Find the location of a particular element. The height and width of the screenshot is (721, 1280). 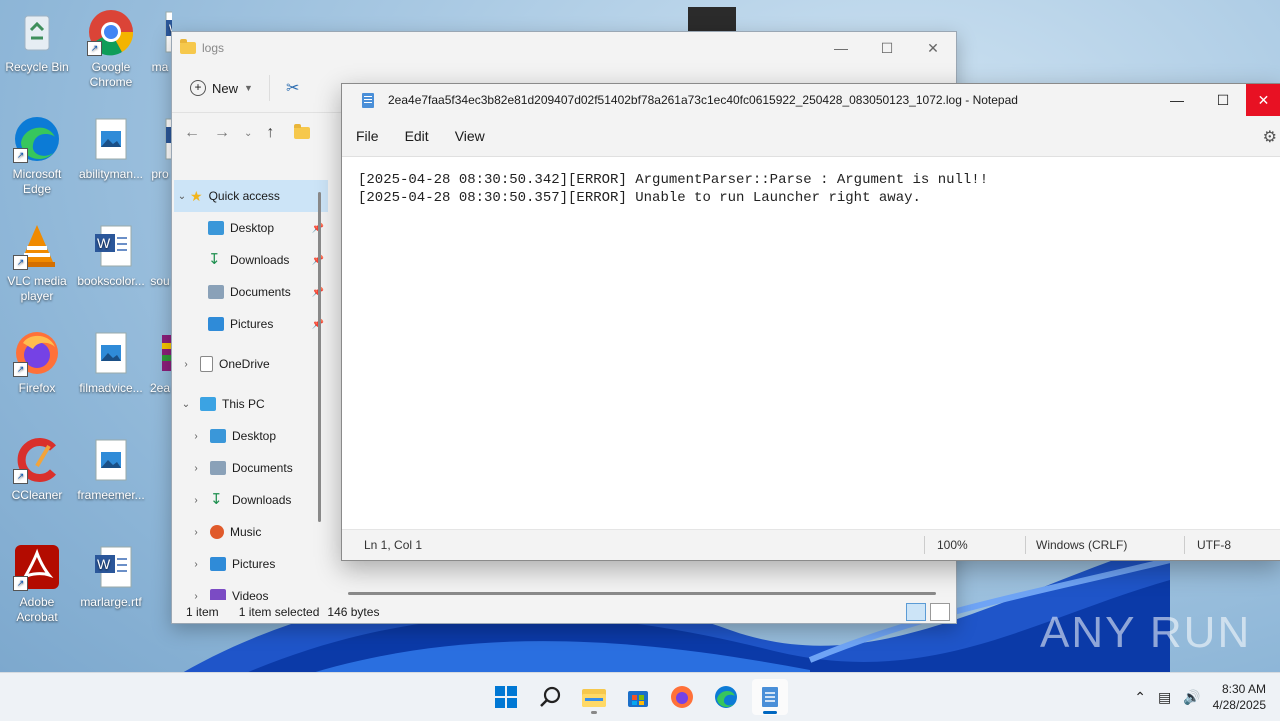

desktop-icon-edge: ↗ Microsoft Edge is located at coordinates (37, 156).